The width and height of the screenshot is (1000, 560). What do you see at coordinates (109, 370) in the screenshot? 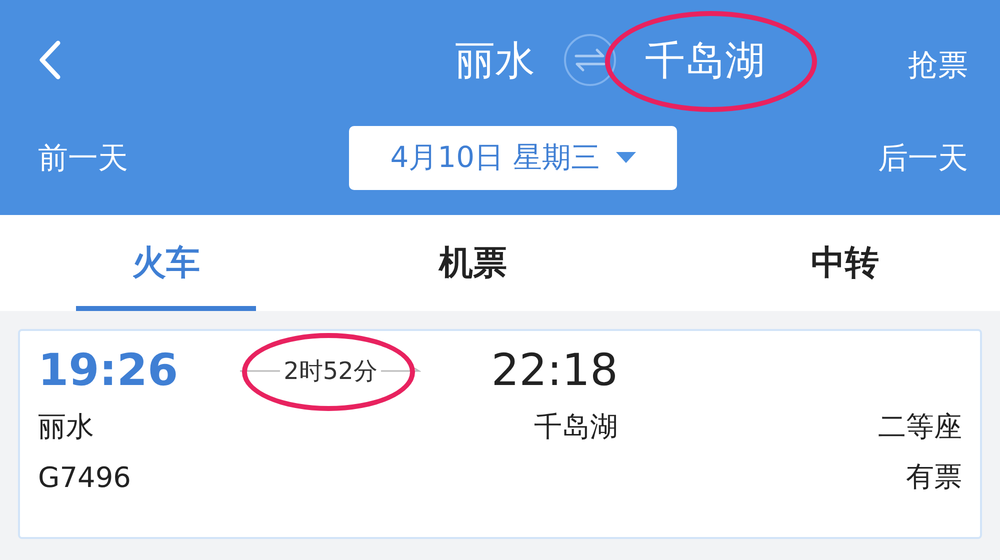
I see `departure-time: 19:26` at bounding box center [109, 370].